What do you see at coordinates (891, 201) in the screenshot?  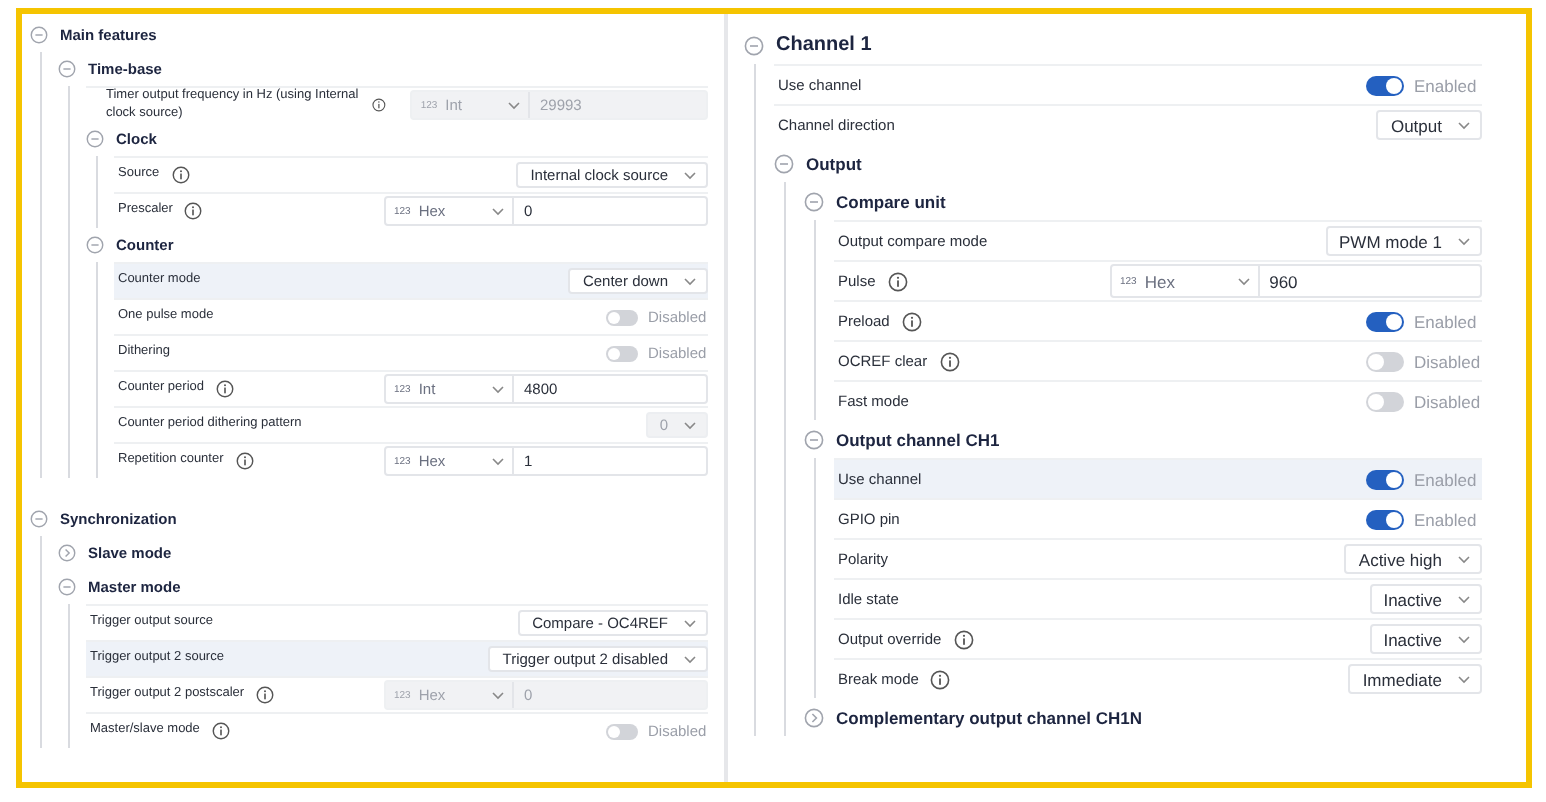 I see `section-title: Compare unit` at bounding box center [891, 201].